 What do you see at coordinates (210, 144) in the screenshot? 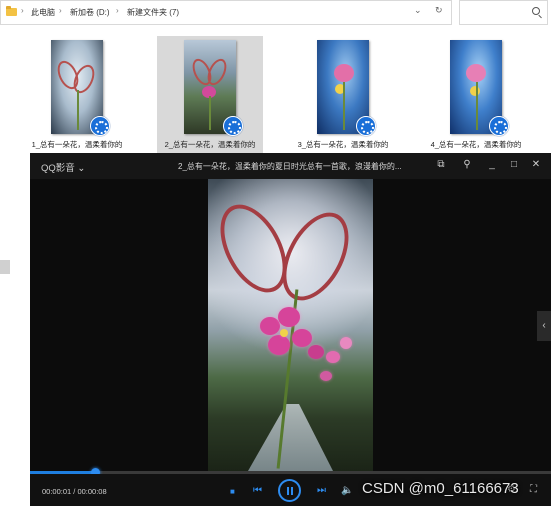
I see `file-name: 2_总有一朵花，温柔着你的` at bounding box center [210, 144].